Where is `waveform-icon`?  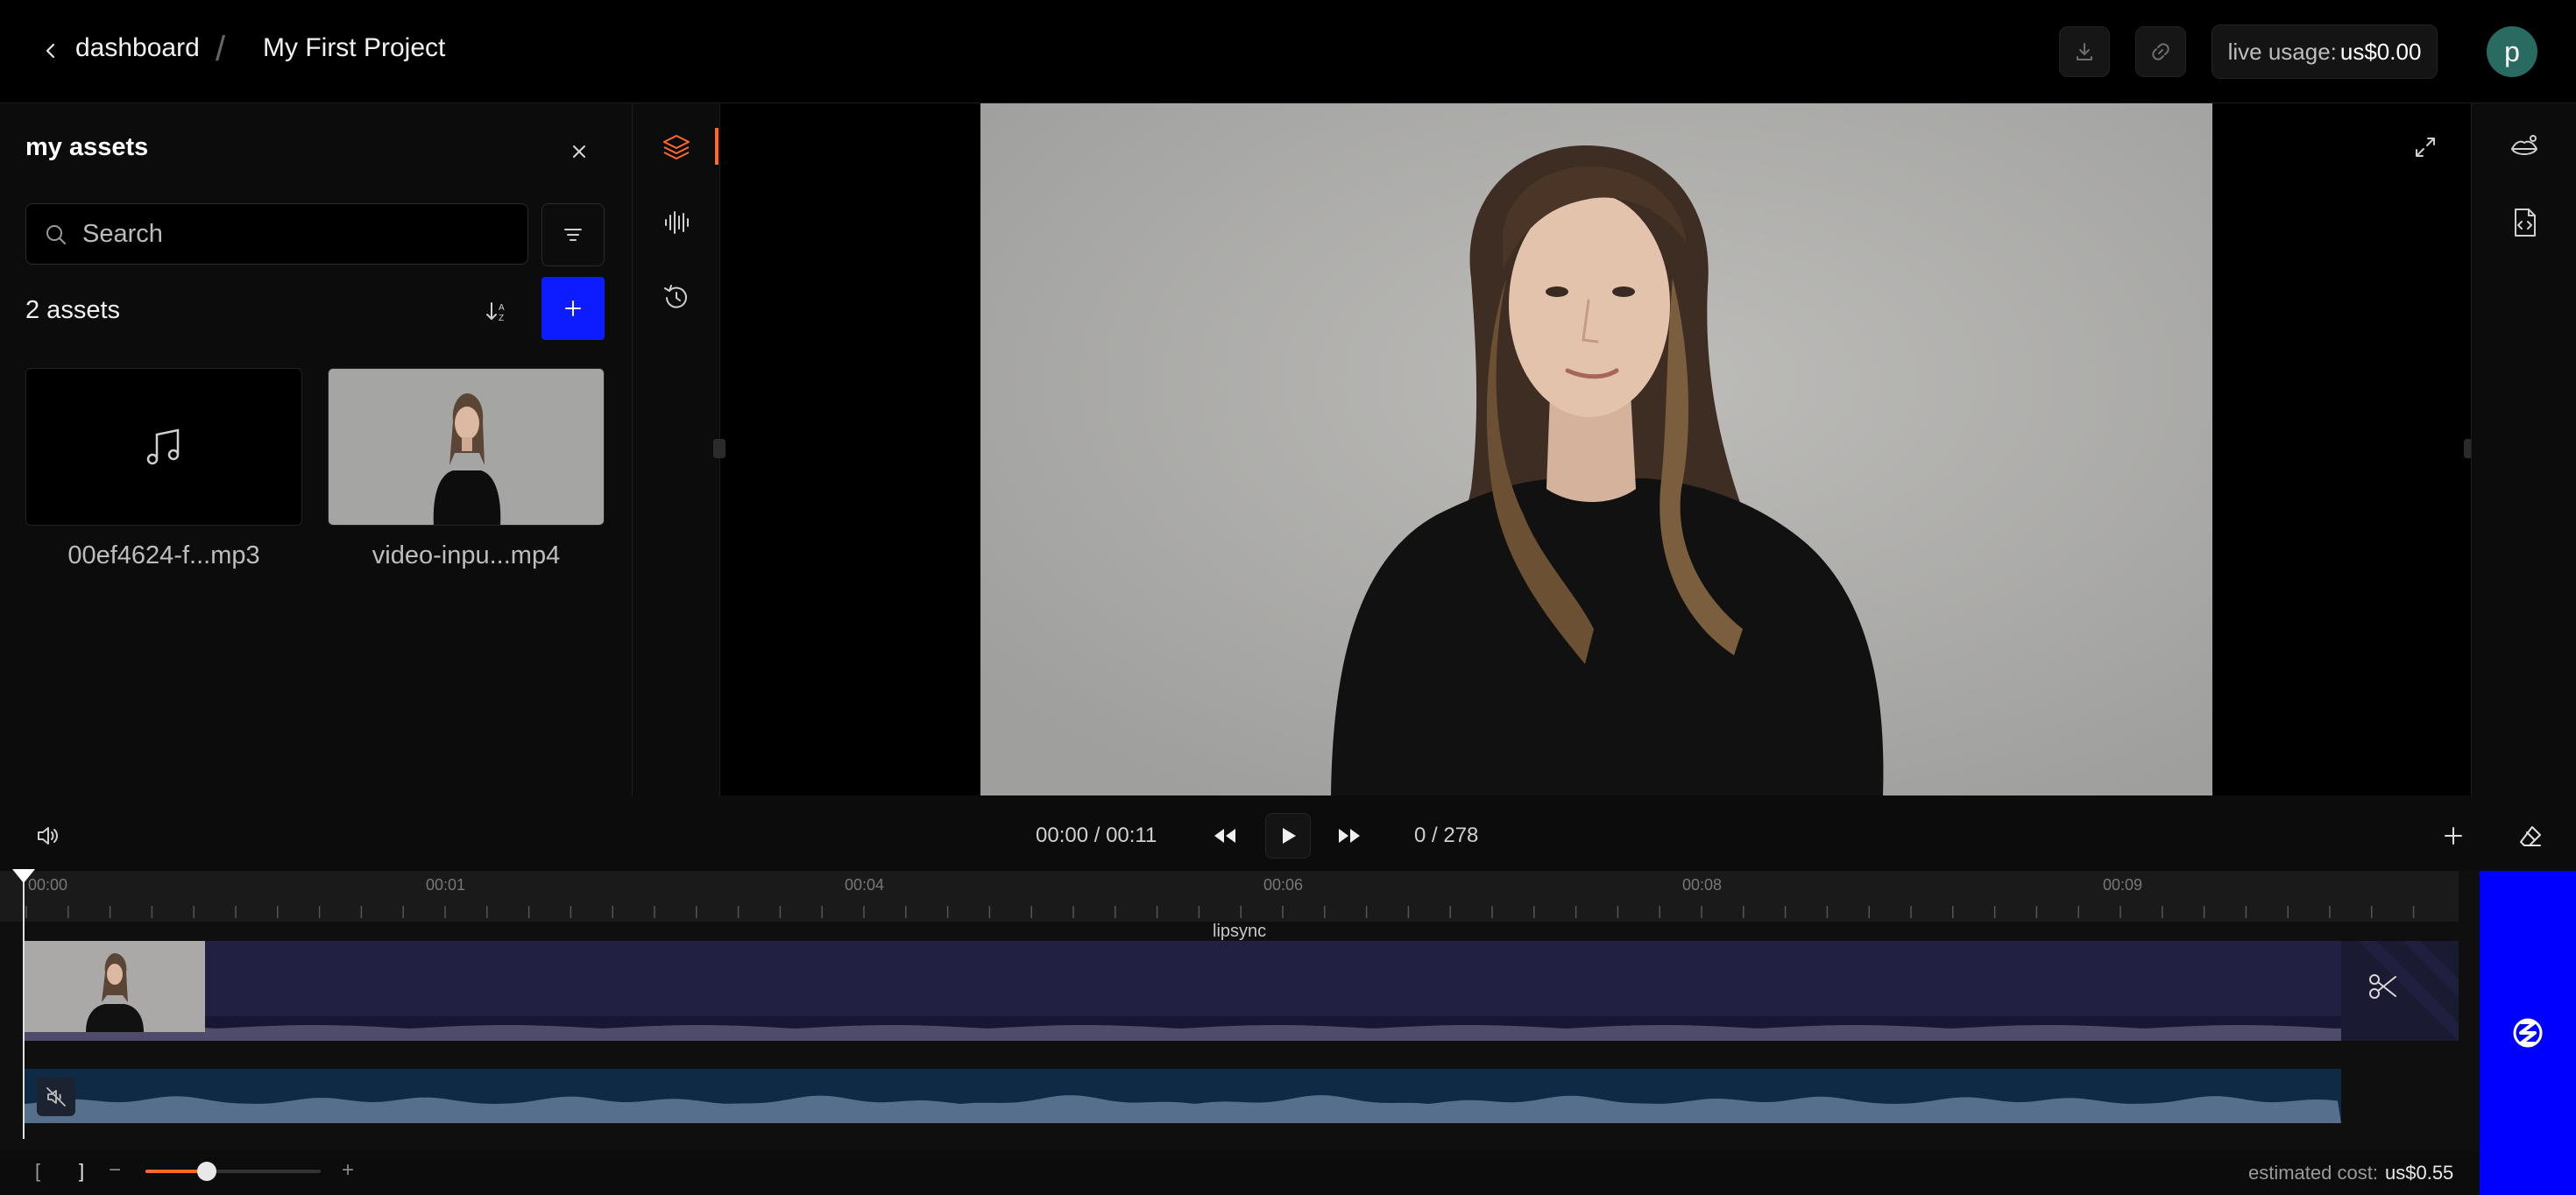 waveform-icon is located at coordinates (676, 222).